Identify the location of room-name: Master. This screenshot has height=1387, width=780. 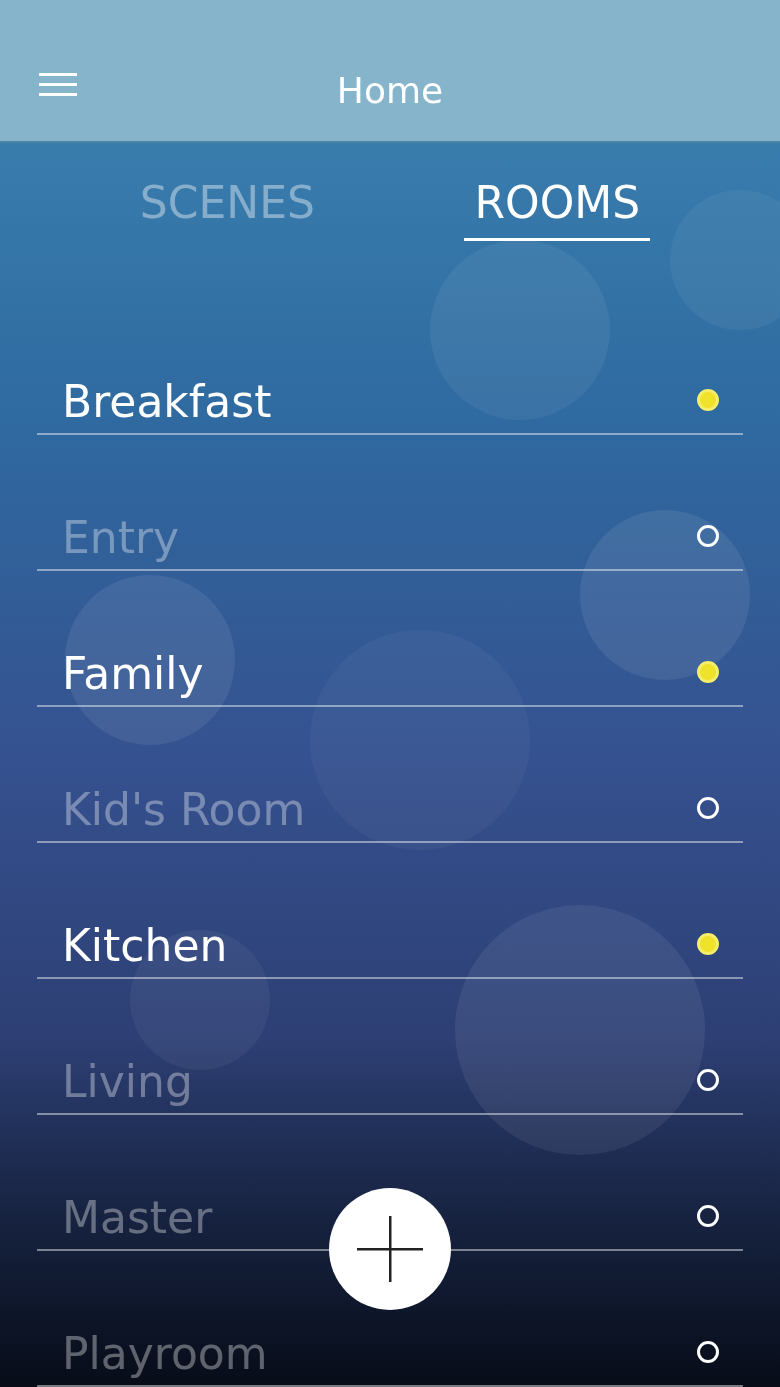
(137, 1217).